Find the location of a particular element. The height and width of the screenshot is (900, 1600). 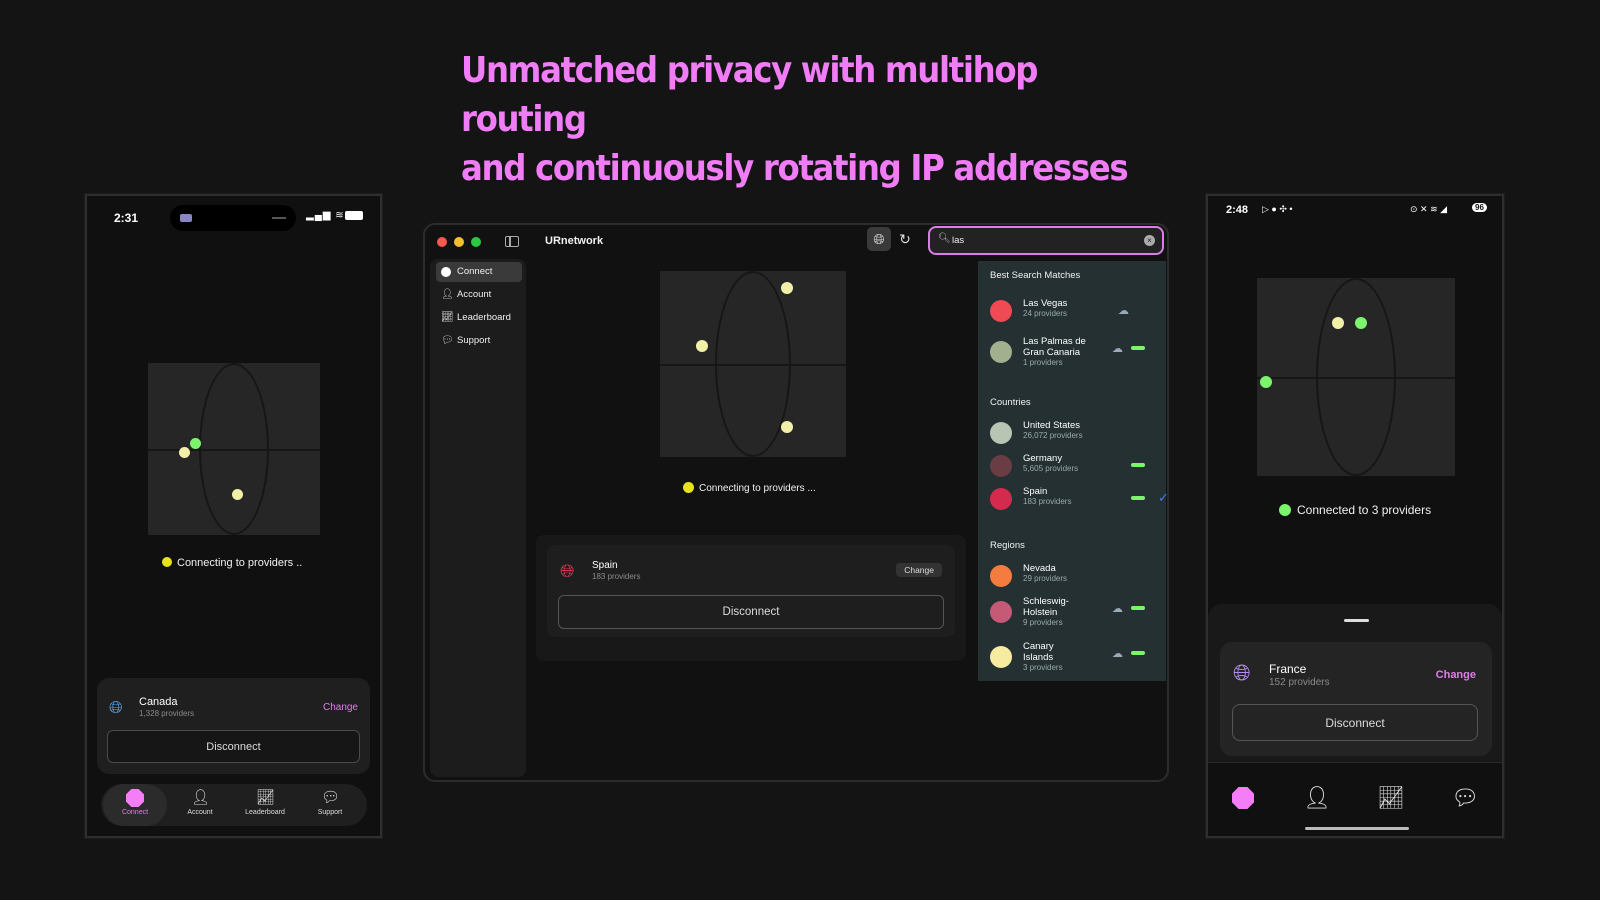

result-item: United States 26,072 providers is located at coordinates (1075, 433).